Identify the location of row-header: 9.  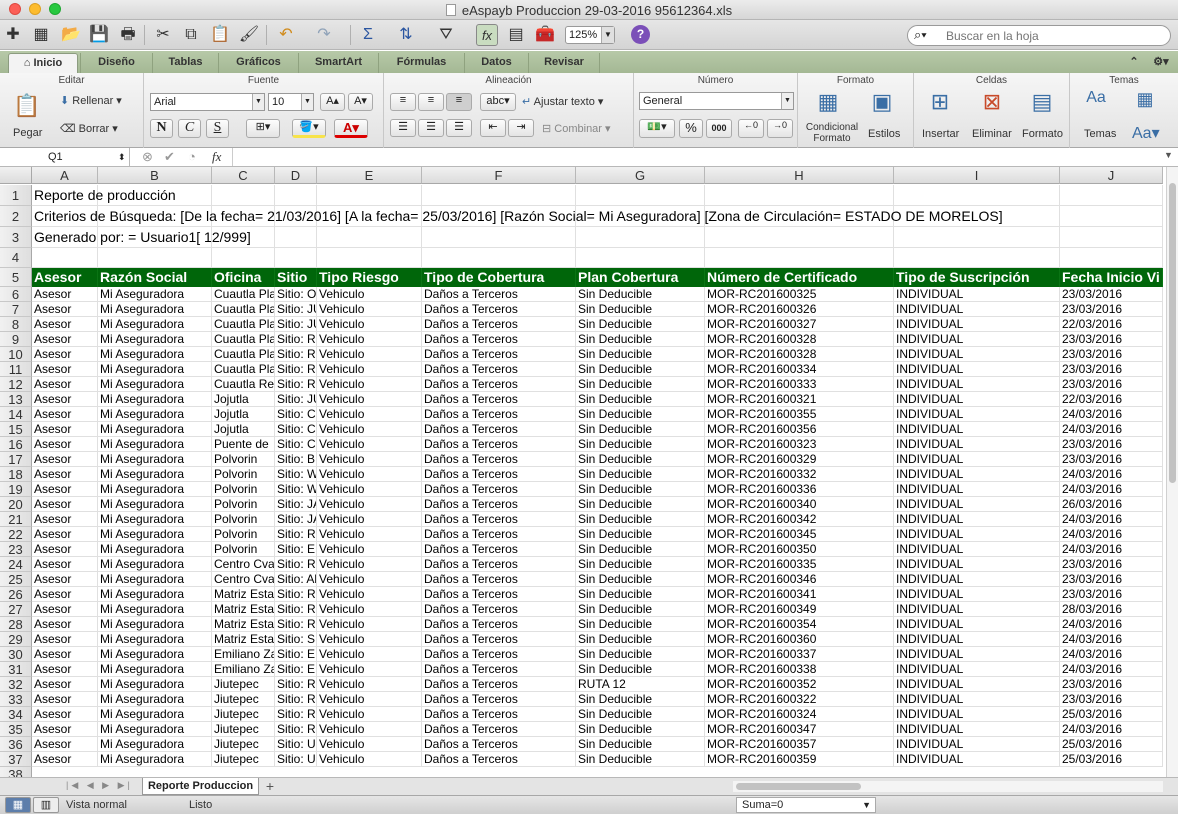
(16, 339).